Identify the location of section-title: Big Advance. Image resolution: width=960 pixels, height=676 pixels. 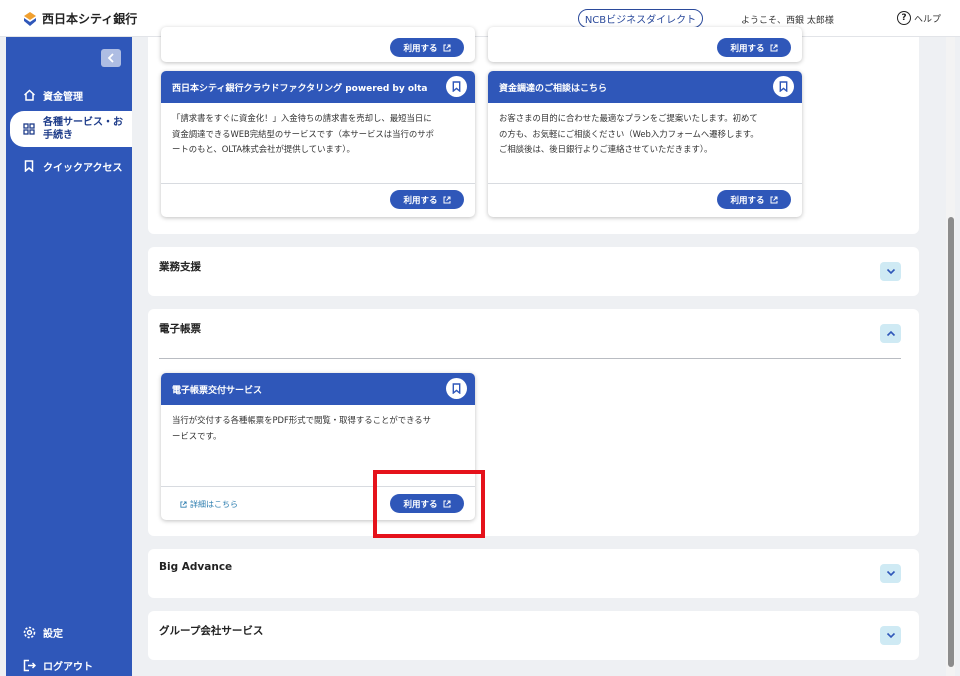
(196, 567).